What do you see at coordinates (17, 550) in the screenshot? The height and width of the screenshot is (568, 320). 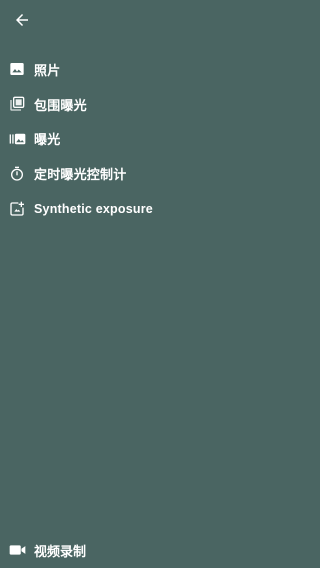 I see `video-camera-icon` at bounding box center [17, 550].